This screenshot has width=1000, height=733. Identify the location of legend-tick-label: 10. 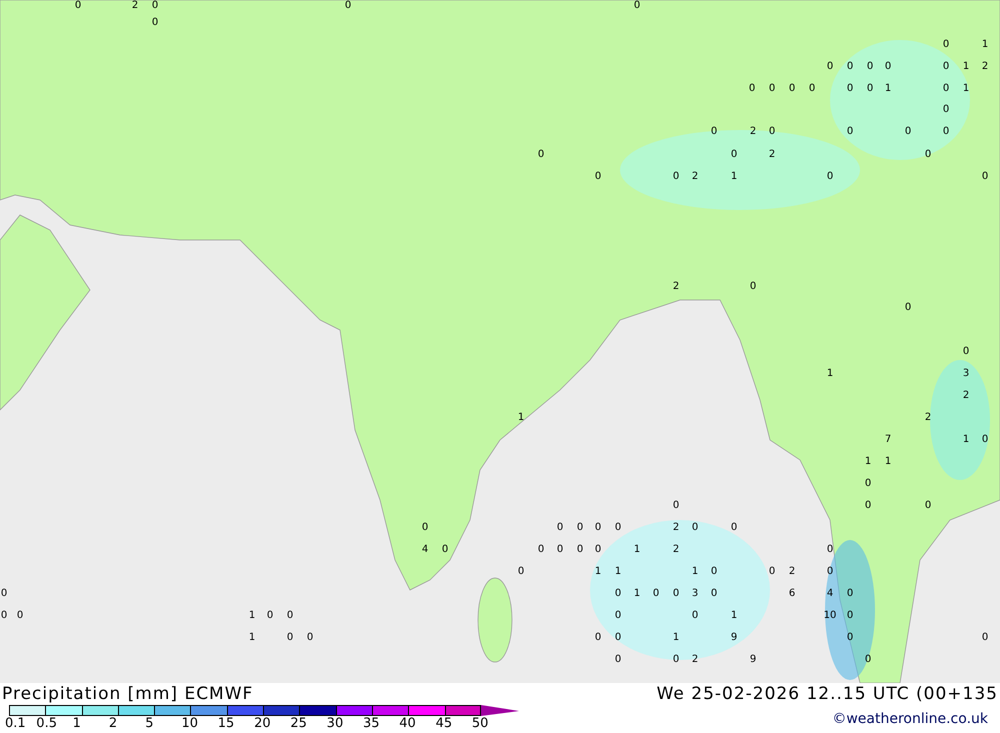
(190, 723).